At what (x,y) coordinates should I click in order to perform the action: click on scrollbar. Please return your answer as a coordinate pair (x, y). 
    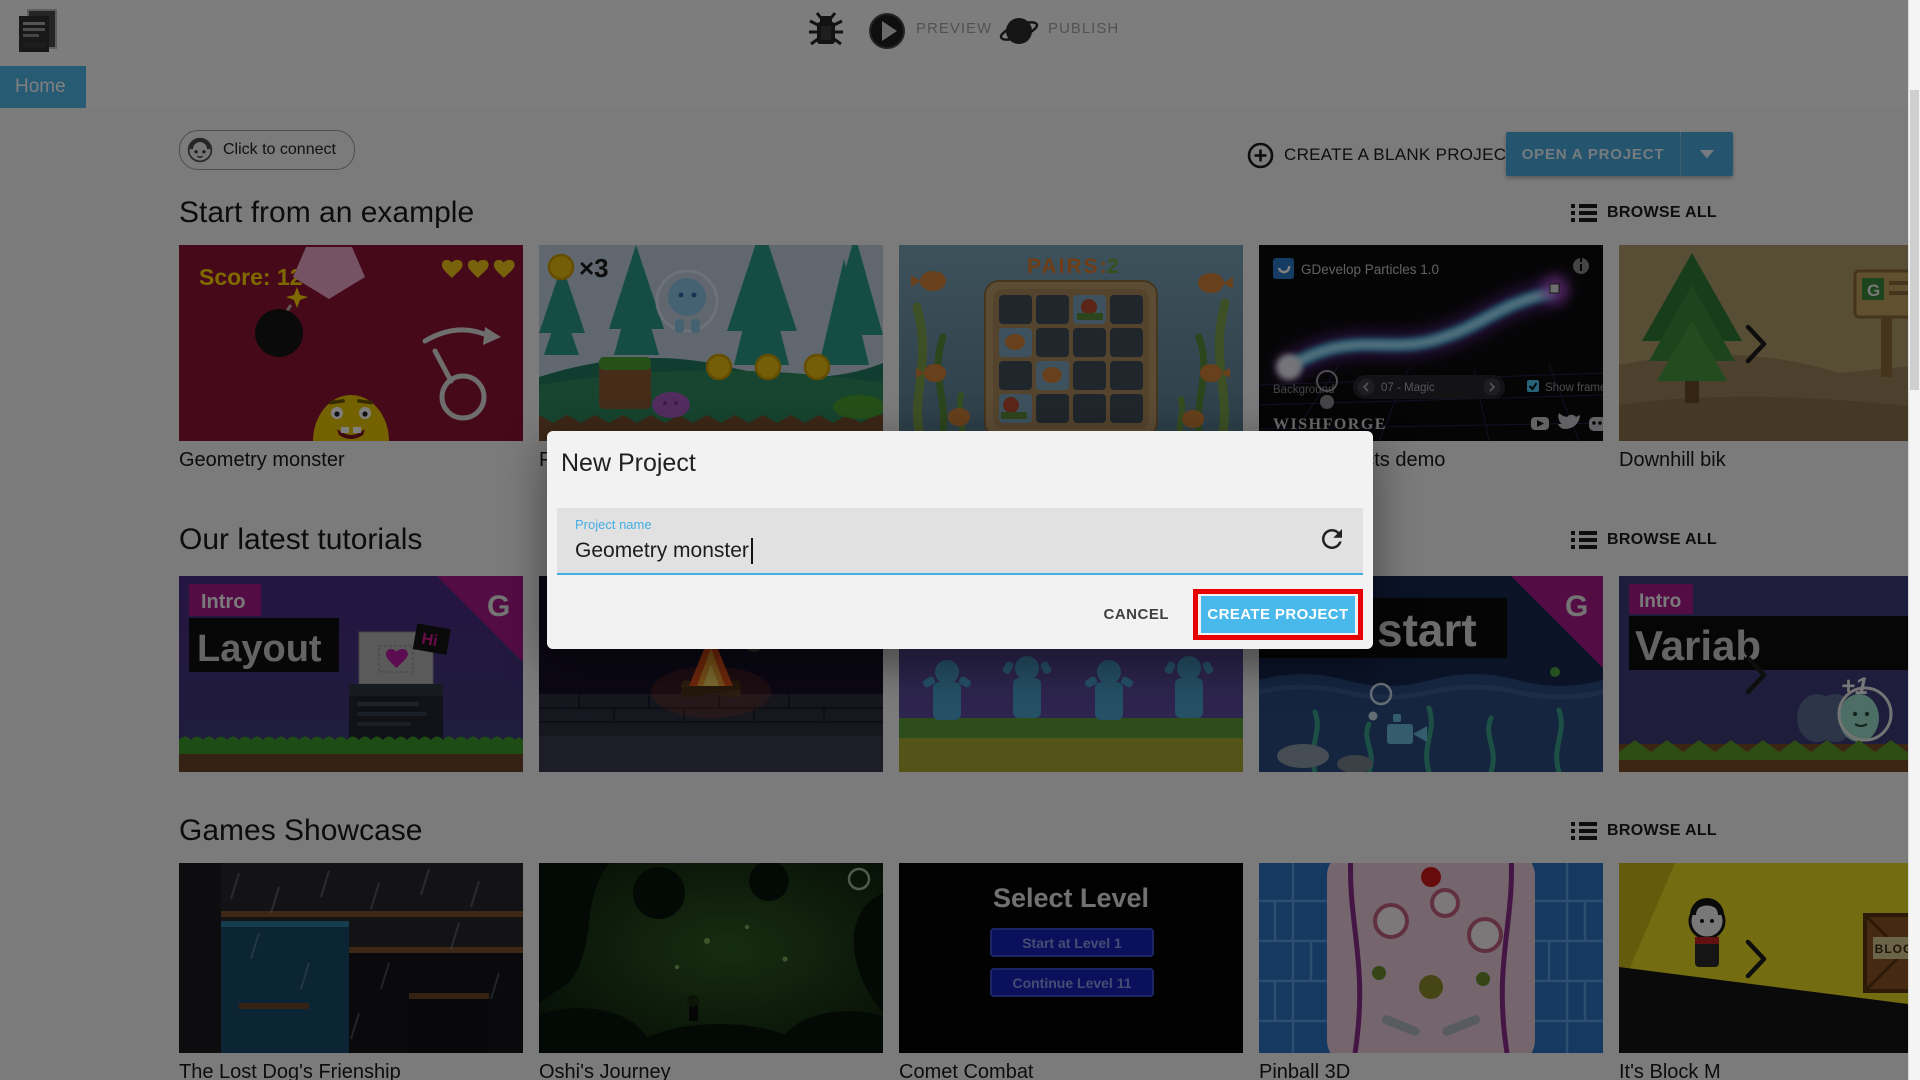
    Looking at the image, I should click on (1914, 540).